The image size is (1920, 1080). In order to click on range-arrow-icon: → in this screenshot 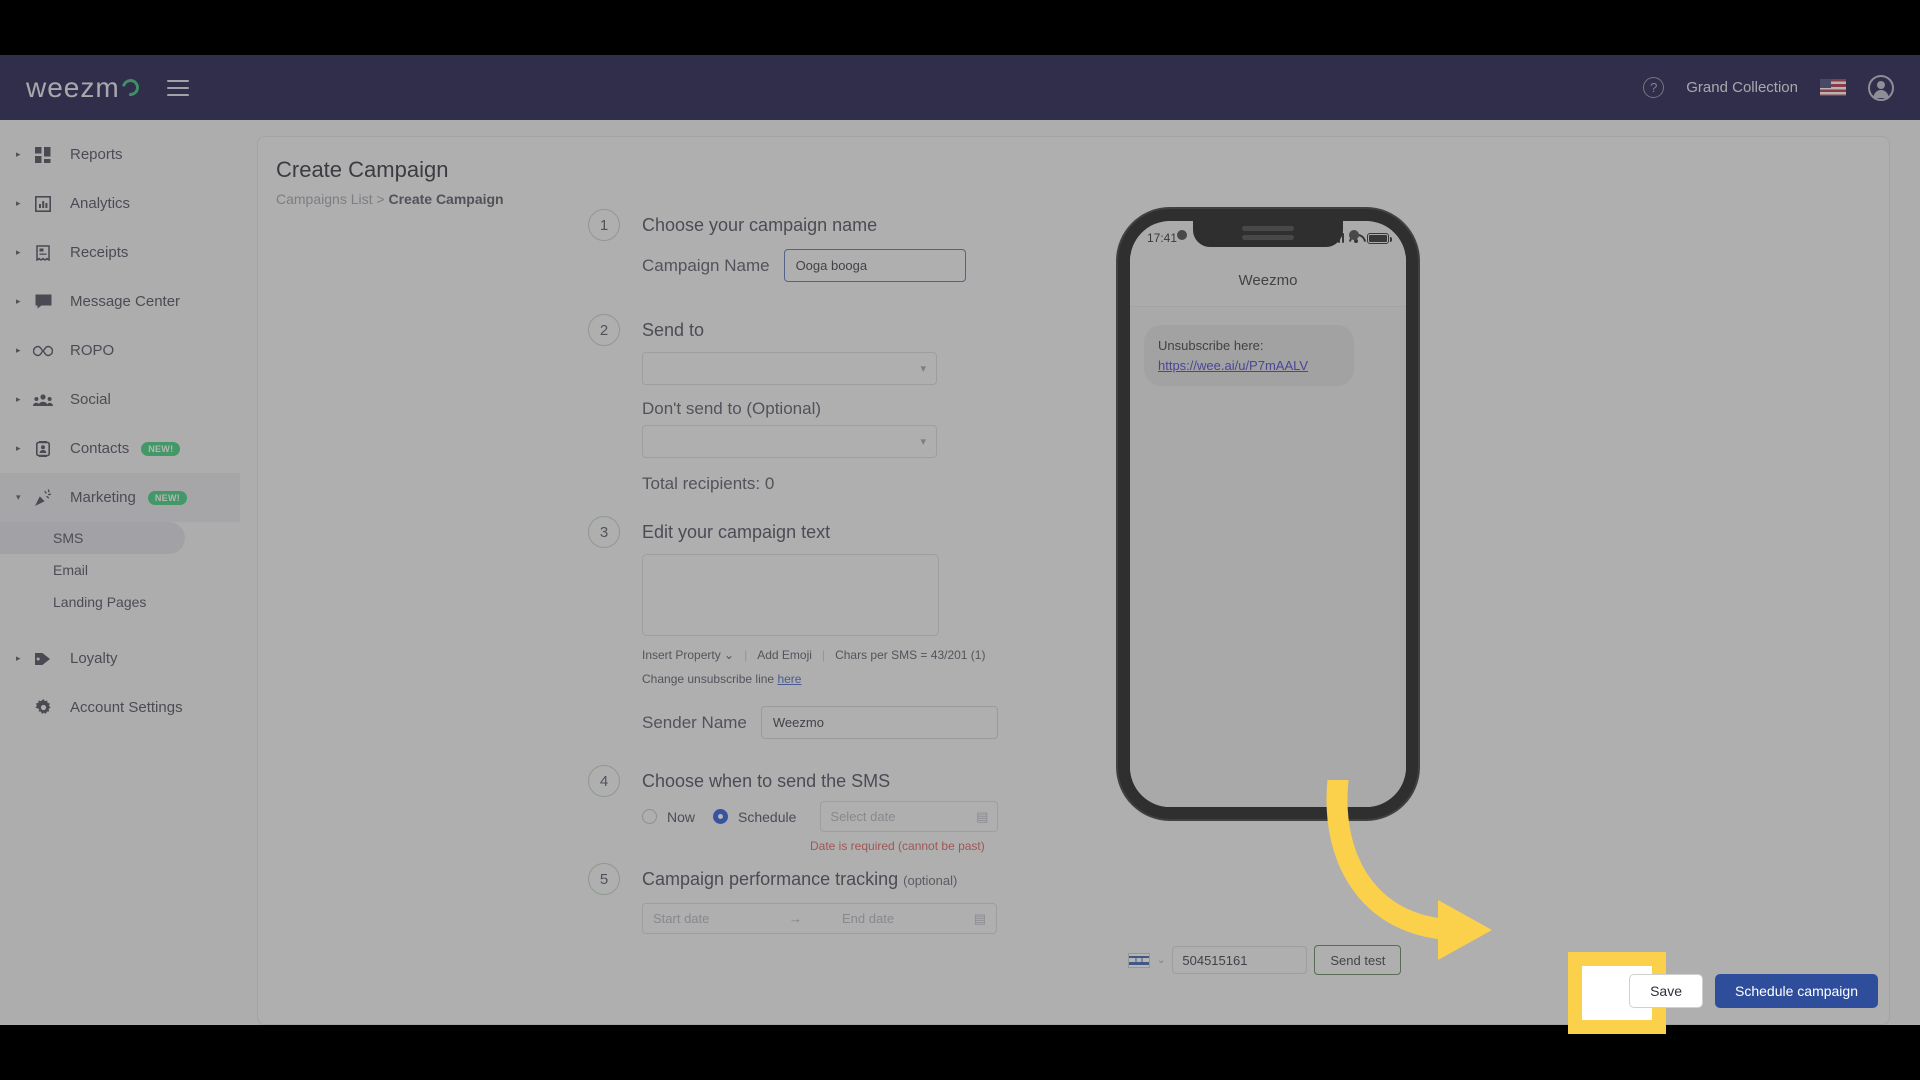, I will do `click(796, 918)`.